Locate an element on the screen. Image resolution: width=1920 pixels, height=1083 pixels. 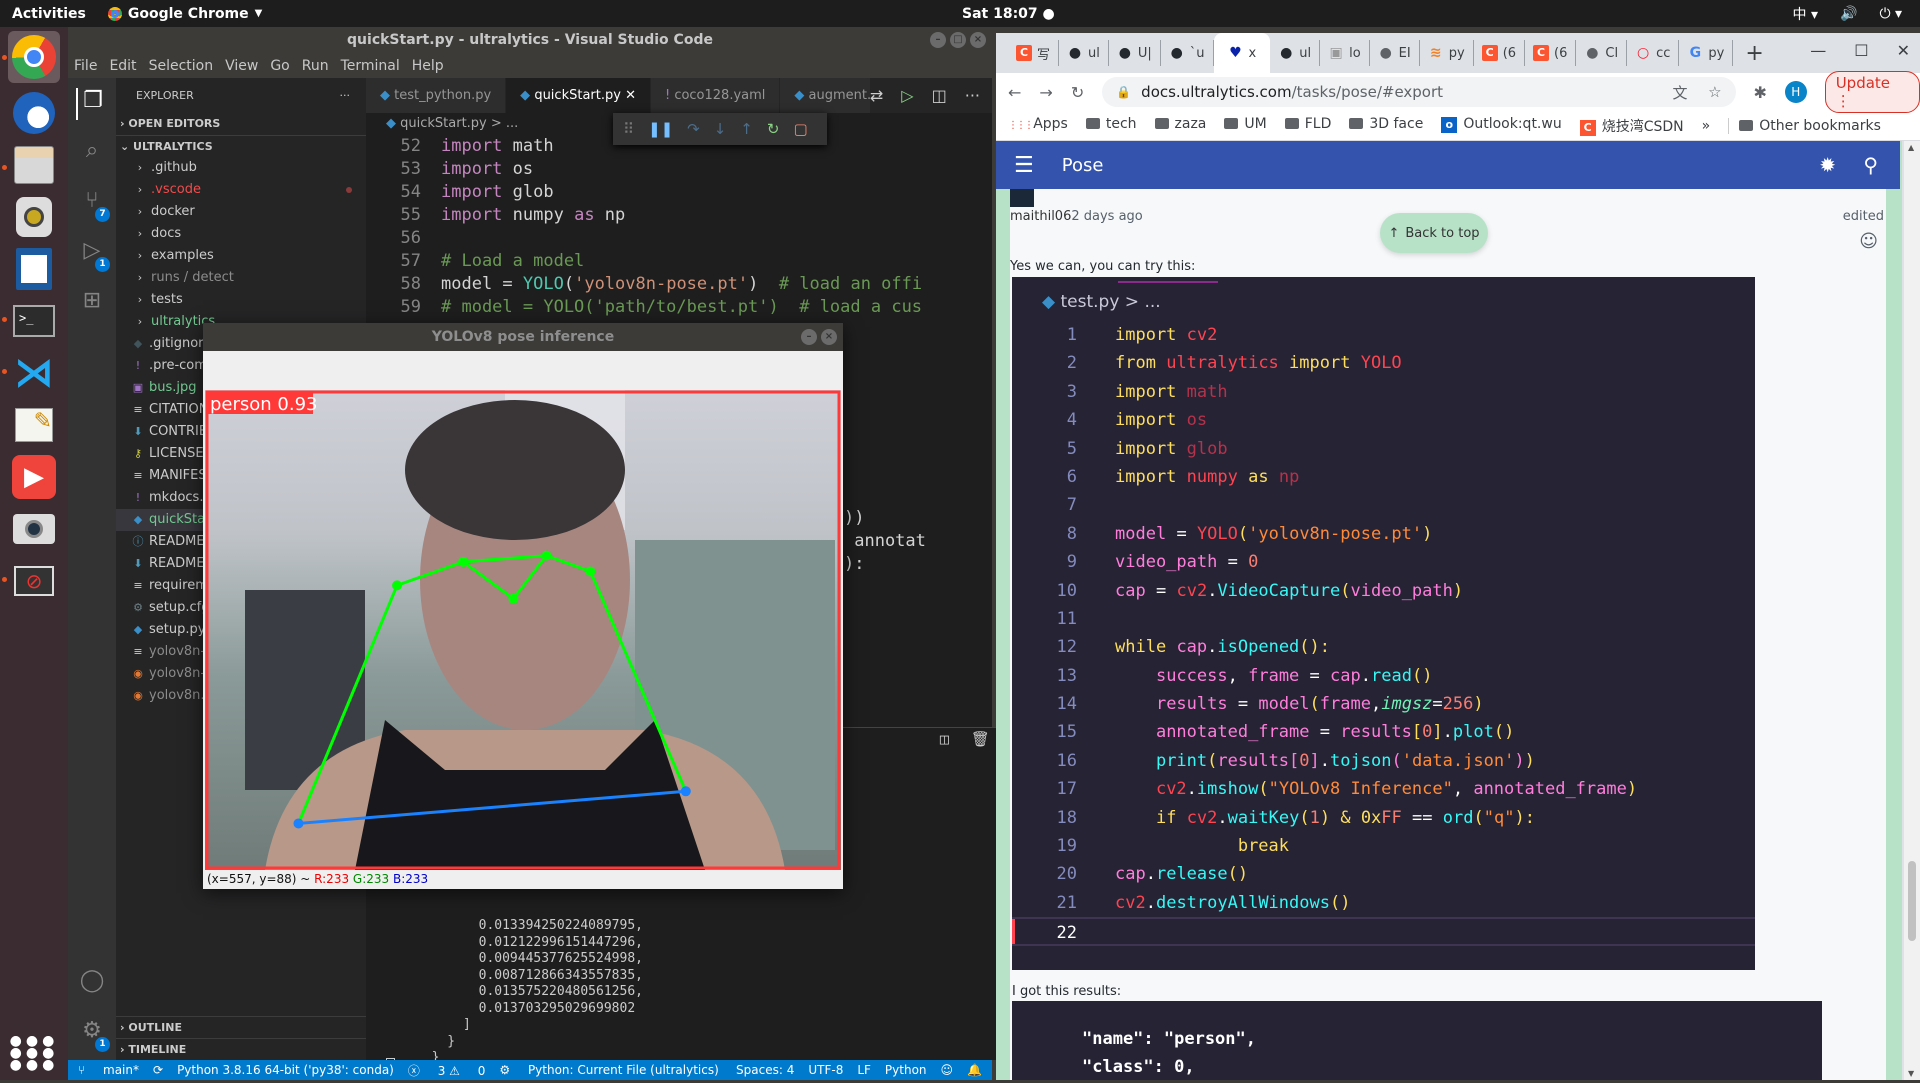
clock: Sat 18:07 ● is located at coordinates (1008, 14).